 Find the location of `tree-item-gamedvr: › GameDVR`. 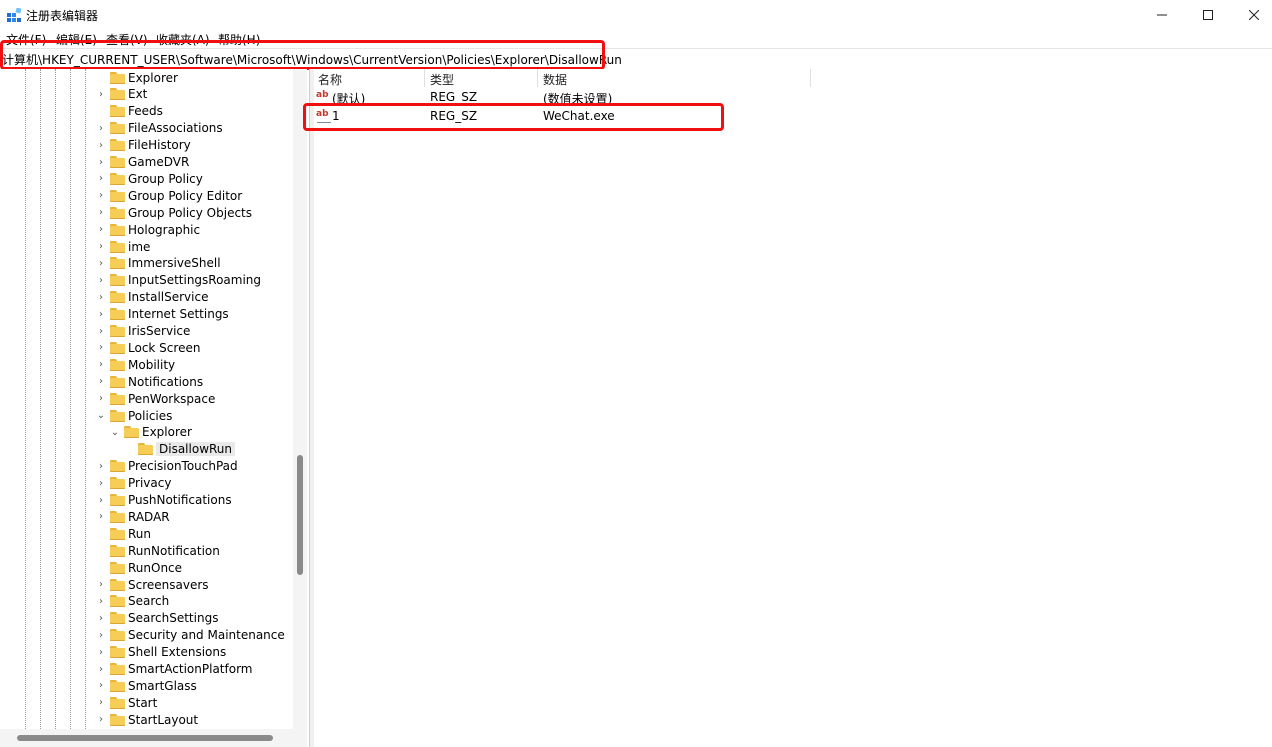

tree-item-gamedvr: › GameDVR is located at coordinates (142, 162).